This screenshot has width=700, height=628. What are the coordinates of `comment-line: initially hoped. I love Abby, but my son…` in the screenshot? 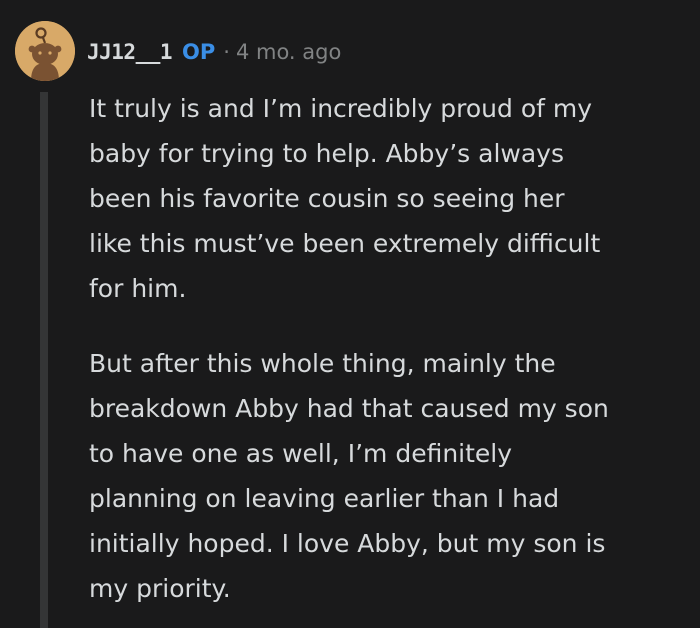 It's located at (347, 543).